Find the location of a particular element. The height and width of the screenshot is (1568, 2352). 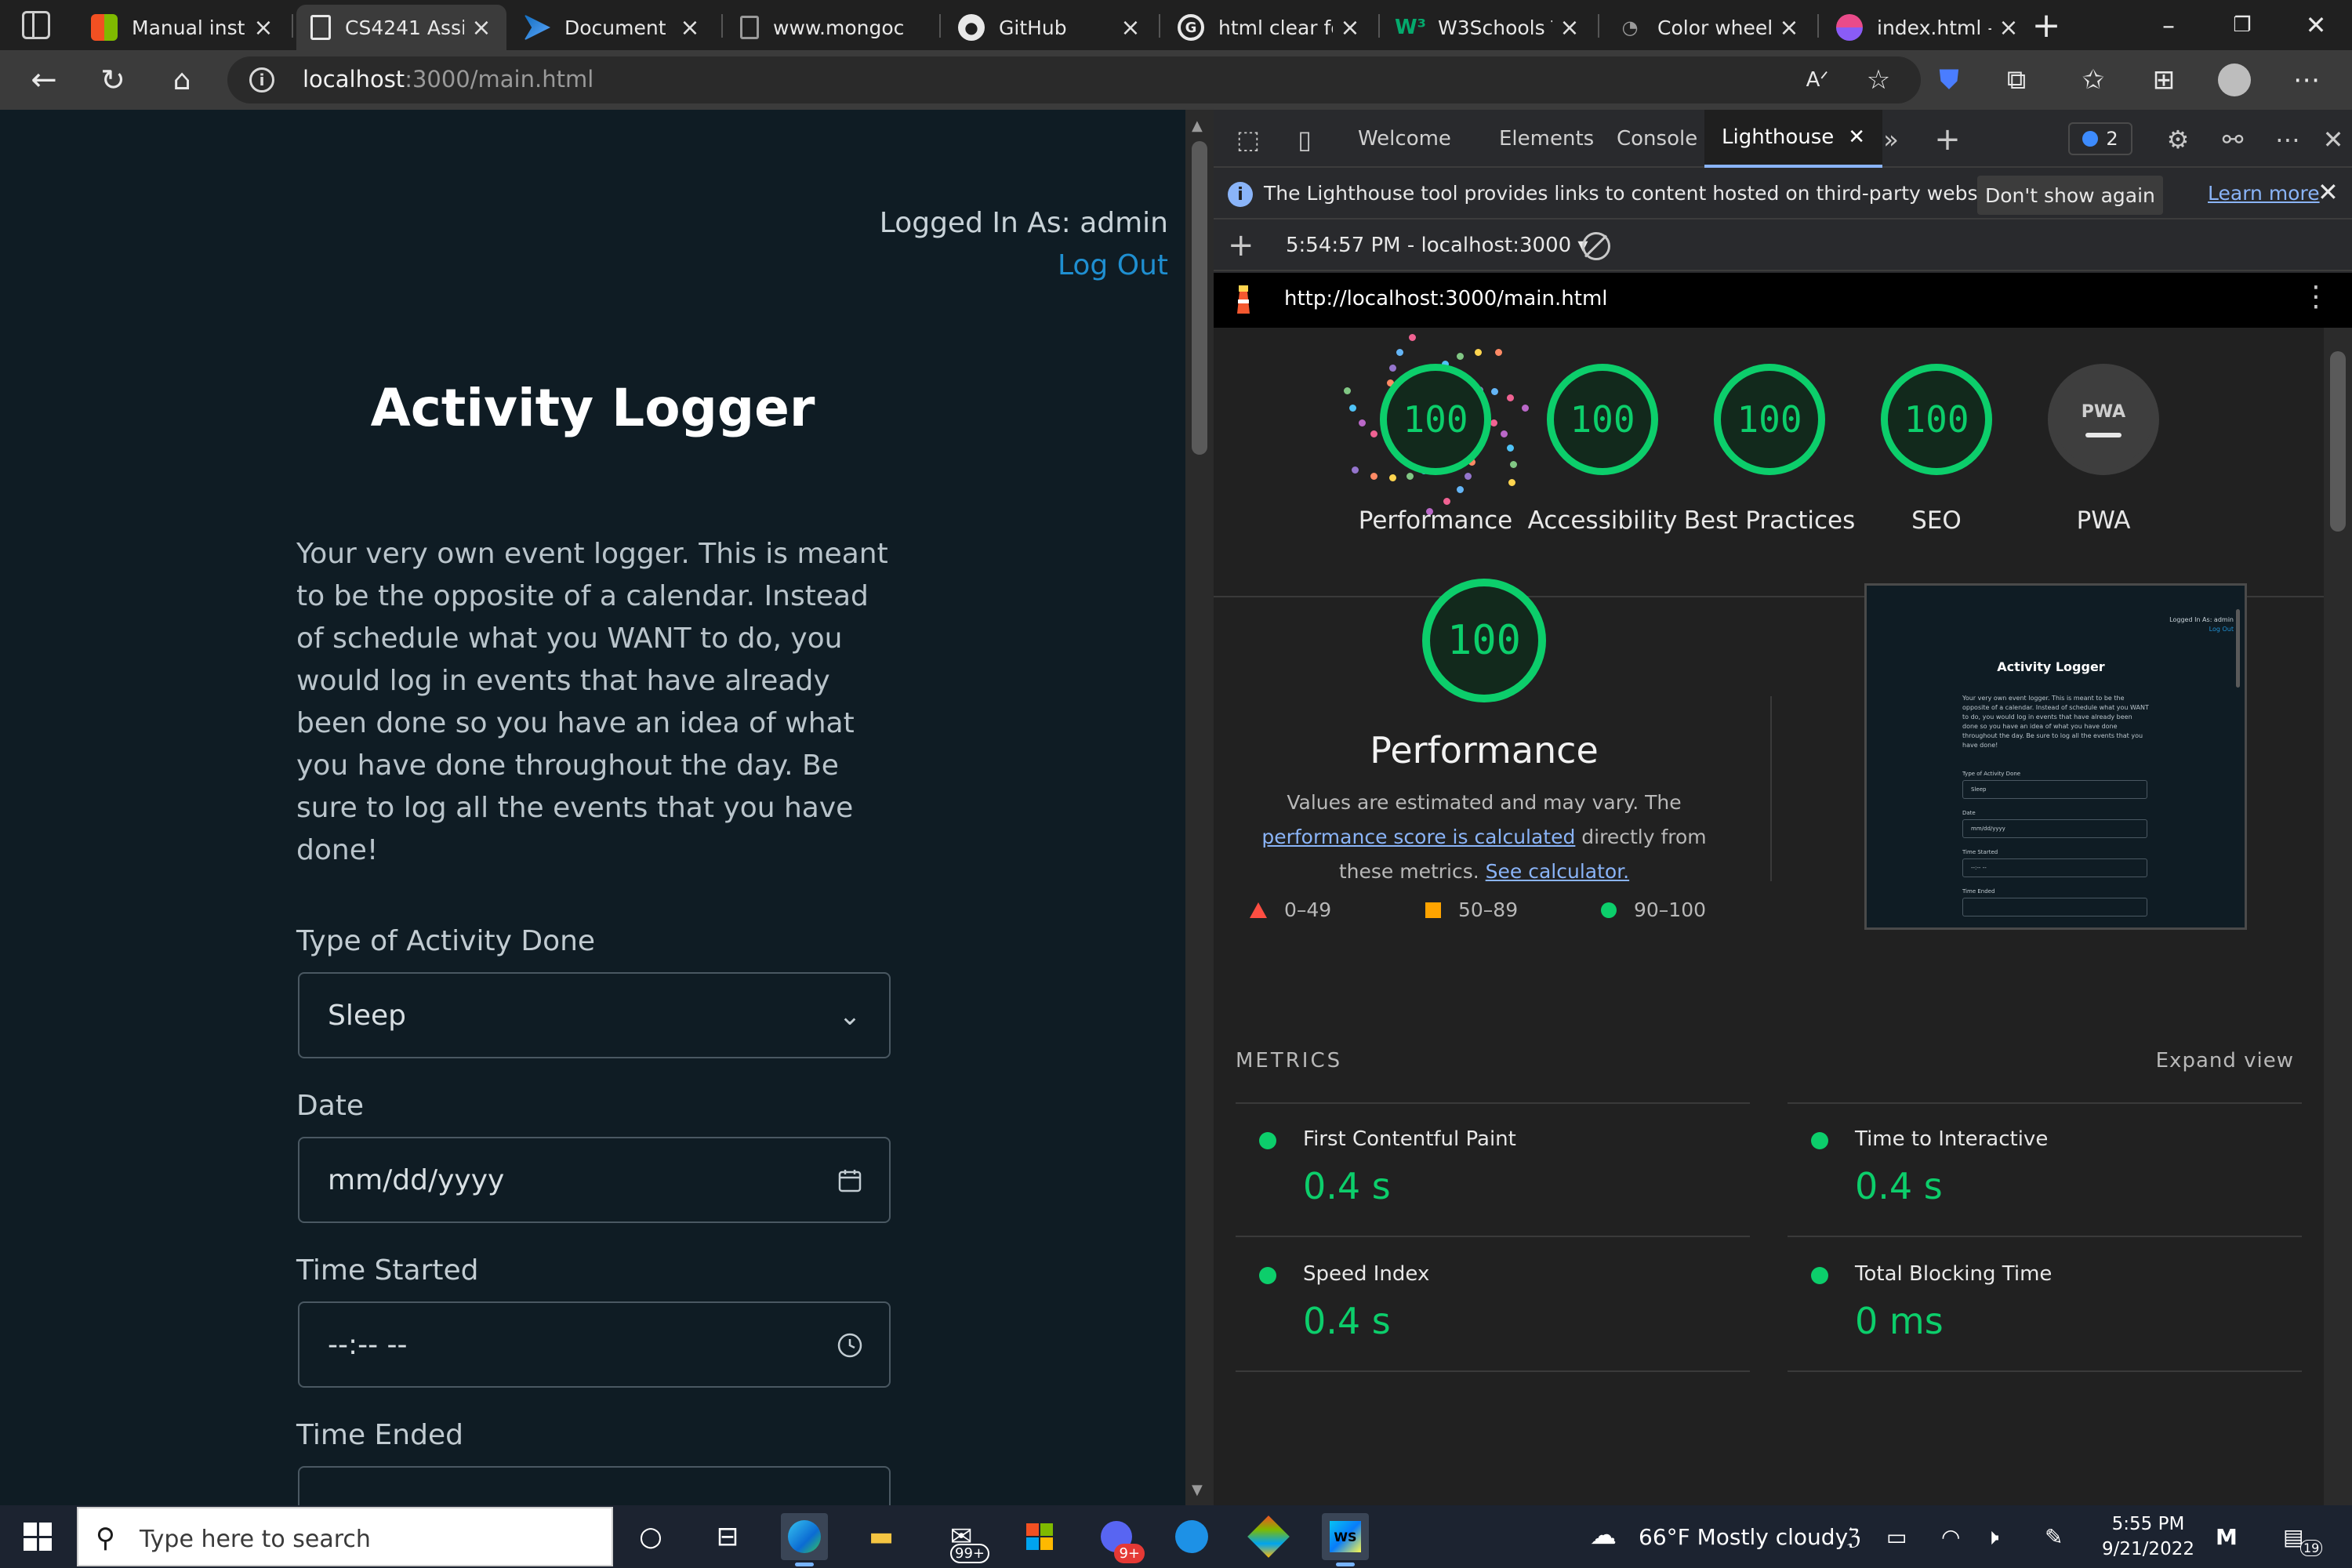

more-options-icon: ⋯ is located at coordinates (2287, 139).